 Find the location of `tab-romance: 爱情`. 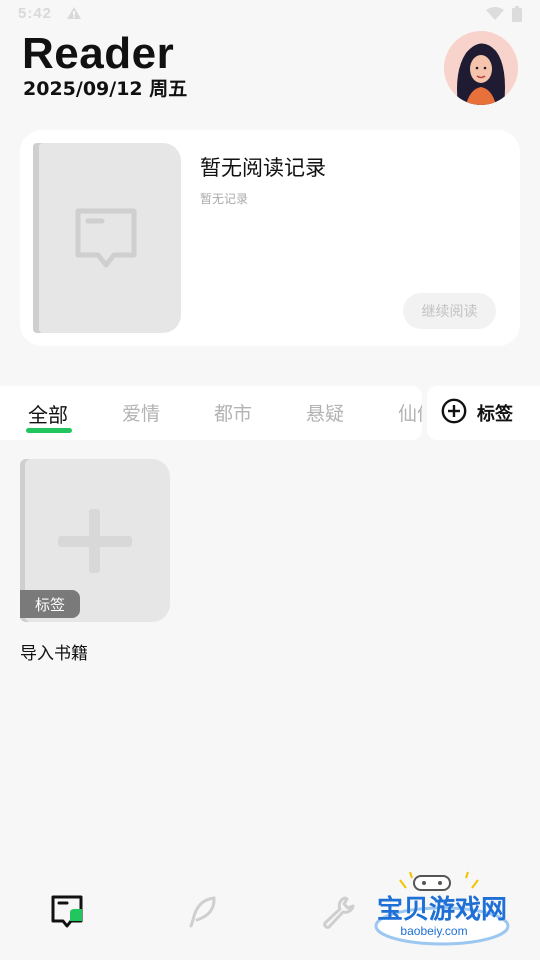

tab-romance: 爱情 is located at coordinates (141, 412).